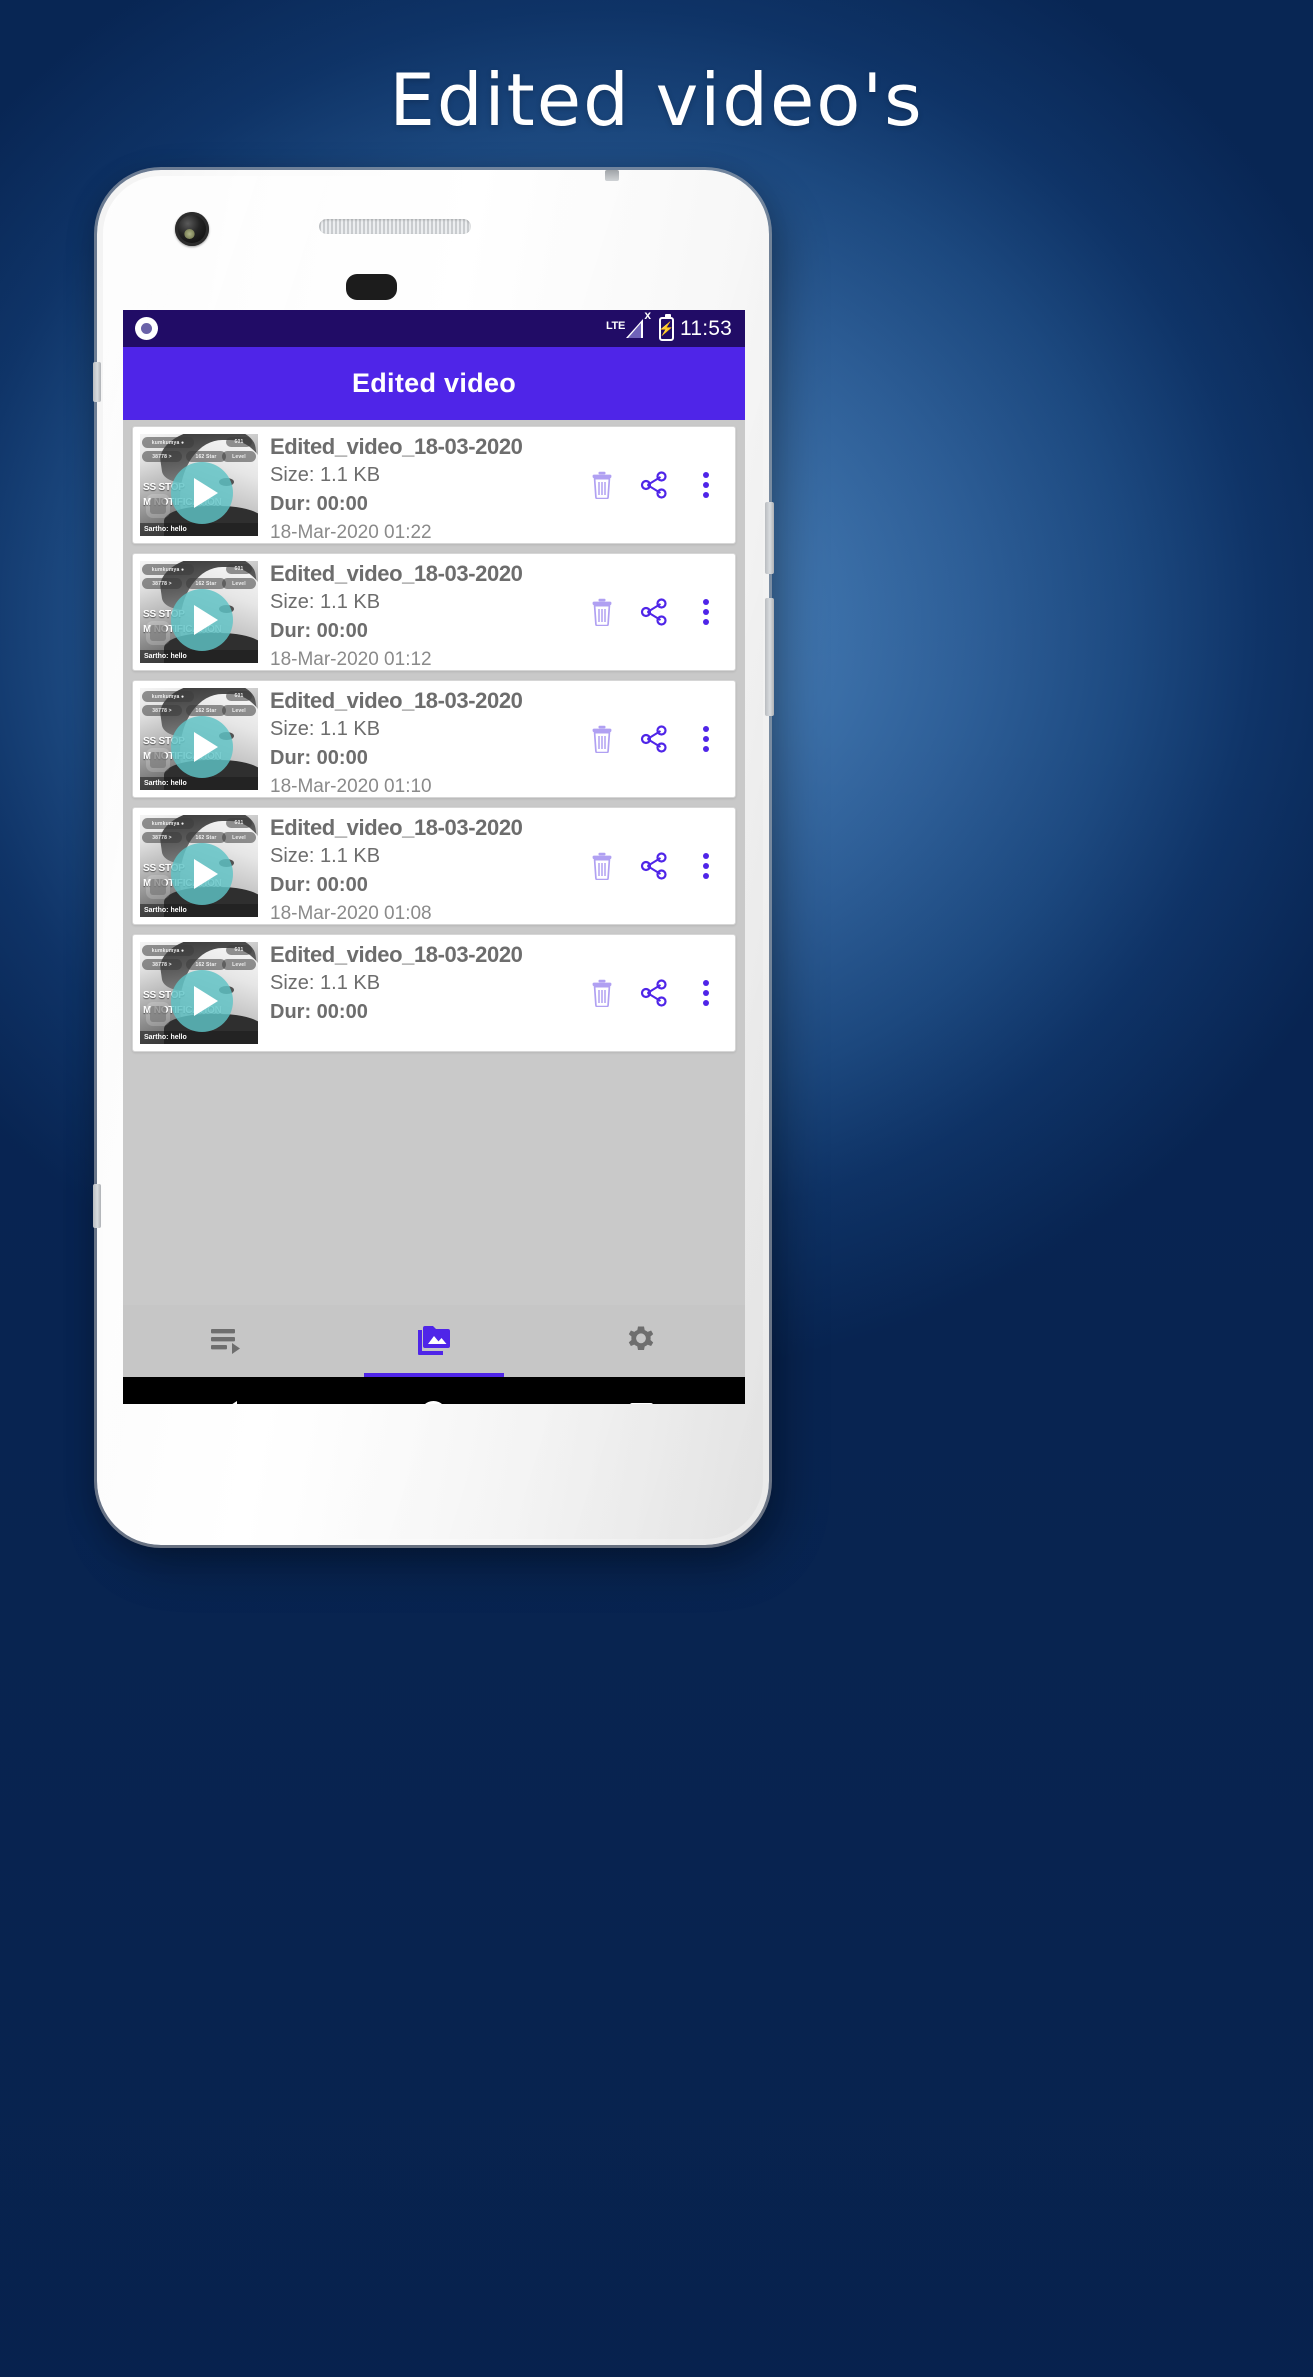  Describe the element at coordinates (97, 1206) in the screenshot. I see `phone-left-band-bottom` at that location.